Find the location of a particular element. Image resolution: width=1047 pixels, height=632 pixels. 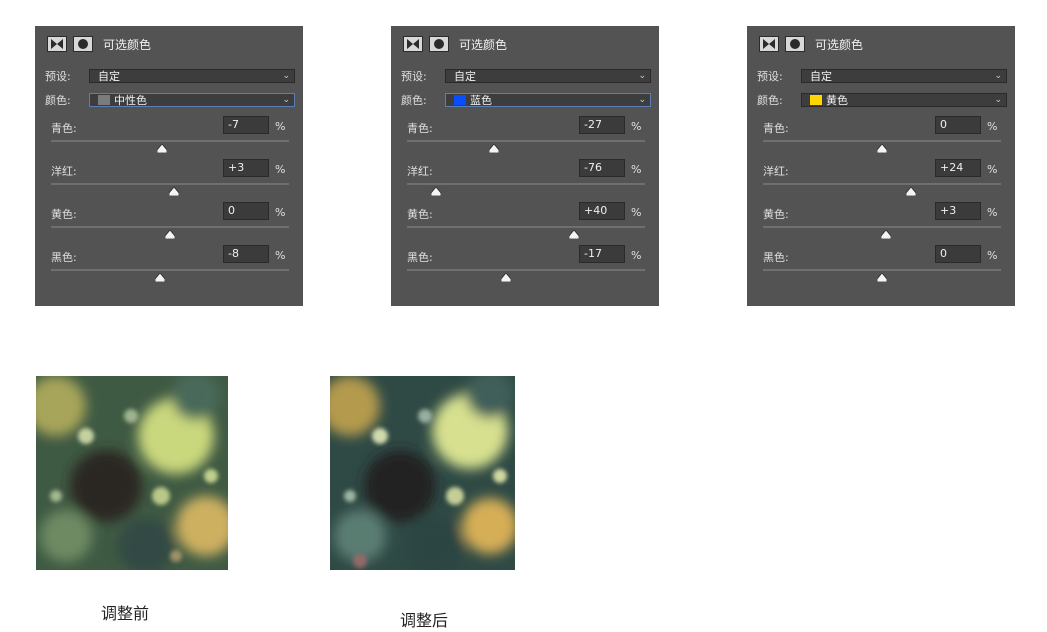

slider-black: 黑色: -8 % is located at coordinates (171, 265).